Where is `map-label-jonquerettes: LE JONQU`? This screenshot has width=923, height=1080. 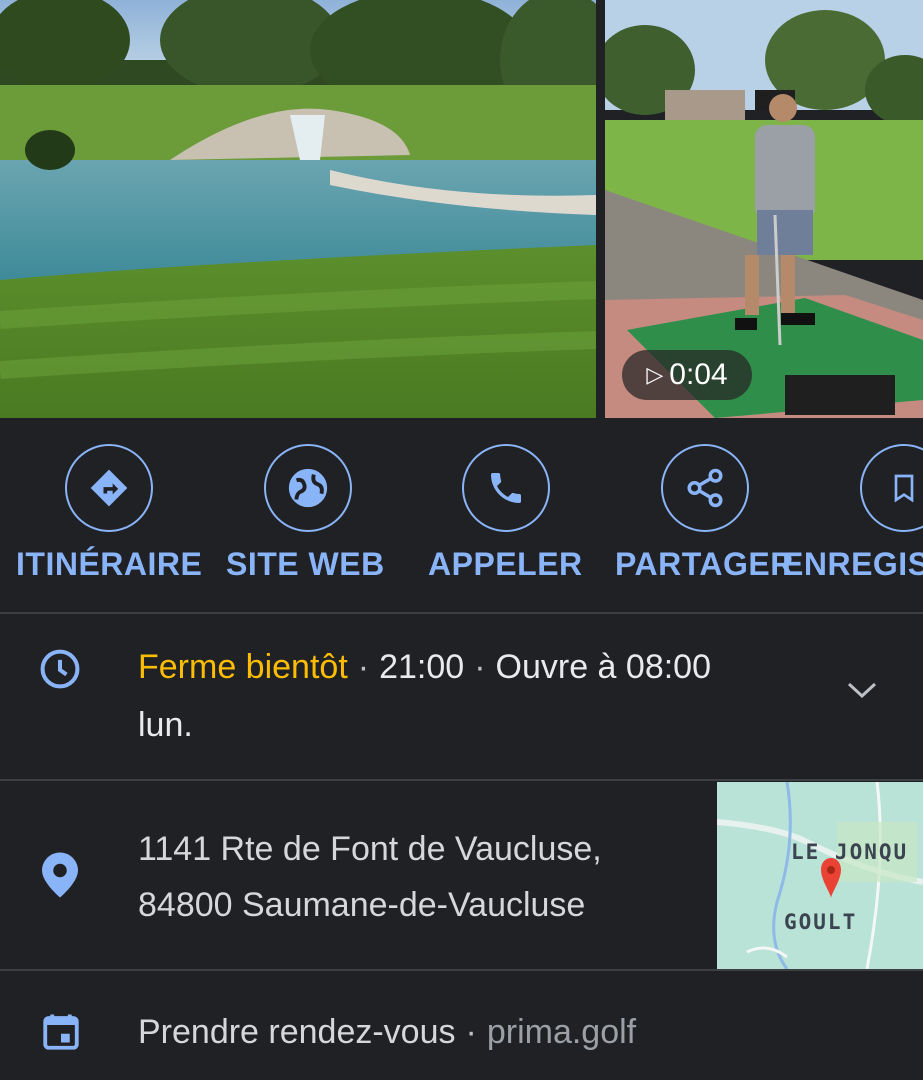
map-label-jonquerettes: LE JONQU is located at coordinates (850, 852).